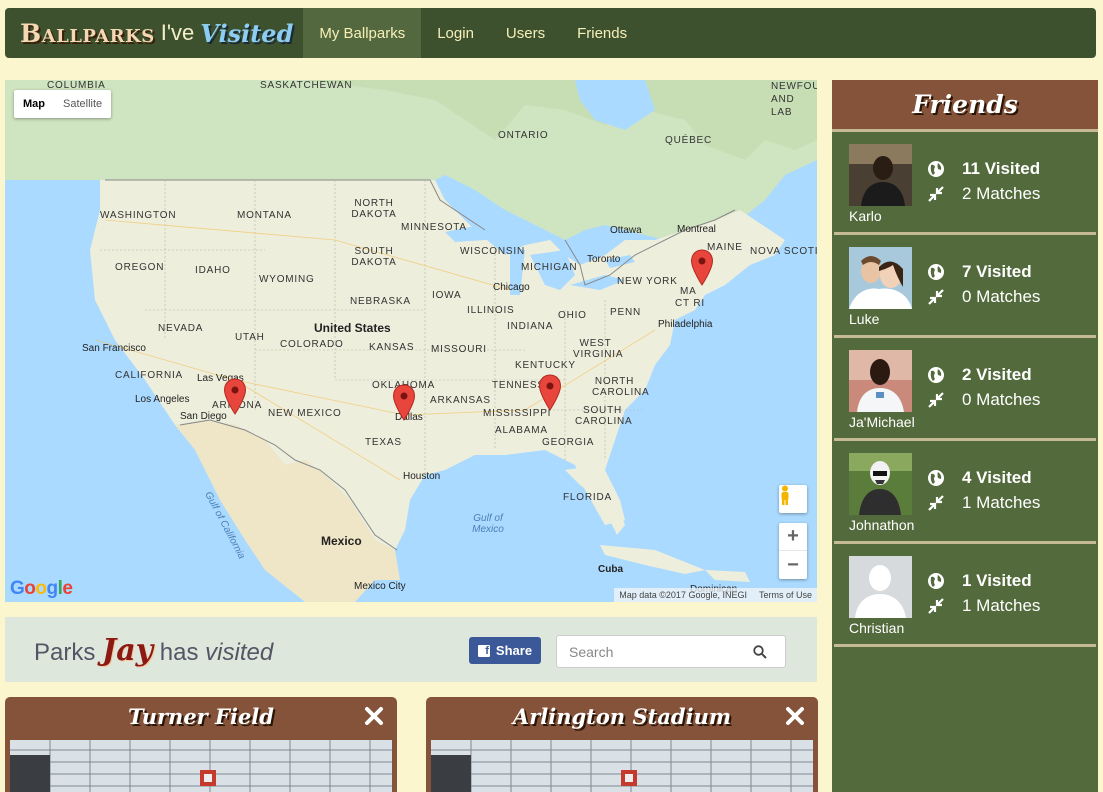 The width and height of the screenshot is (1103, 792). I want to click on friend-card: Ja'Michael 2 Visited 0 Matches, so click(965, 389).